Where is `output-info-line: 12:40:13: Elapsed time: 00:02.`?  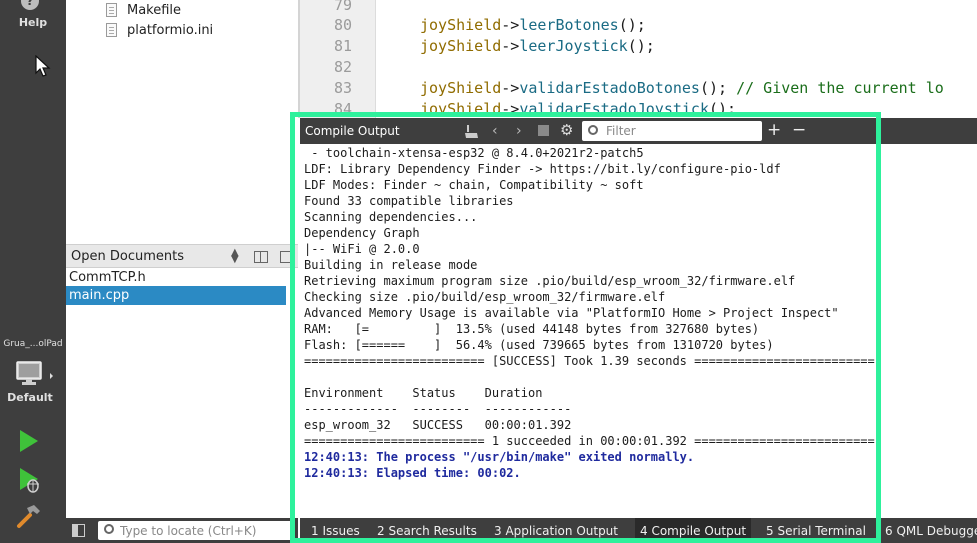 output-info-line: 12:40:13: Elapsed time: 00:02. is located at coordinates (412, 473).